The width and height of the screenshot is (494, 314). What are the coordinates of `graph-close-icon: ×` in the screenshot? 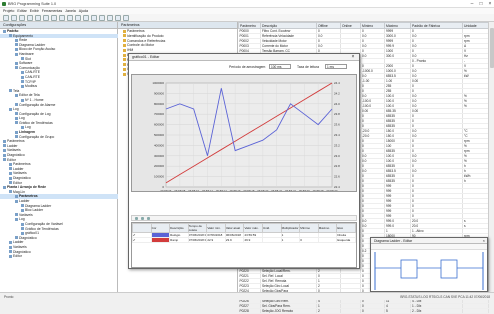 It's located at (353, 57).